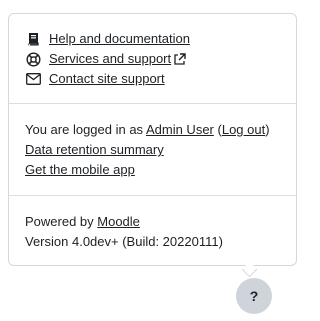 This screenshot has width=320, height=321. I want to click on powered-by: Powered by Moodle, so click(82, 222).